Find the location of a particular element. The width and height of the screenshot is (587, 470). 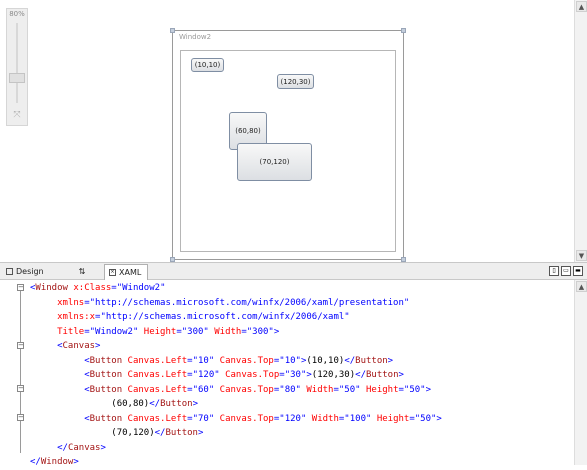

collapse-pane-icon: ▬ is located at coordinates (578, 271).